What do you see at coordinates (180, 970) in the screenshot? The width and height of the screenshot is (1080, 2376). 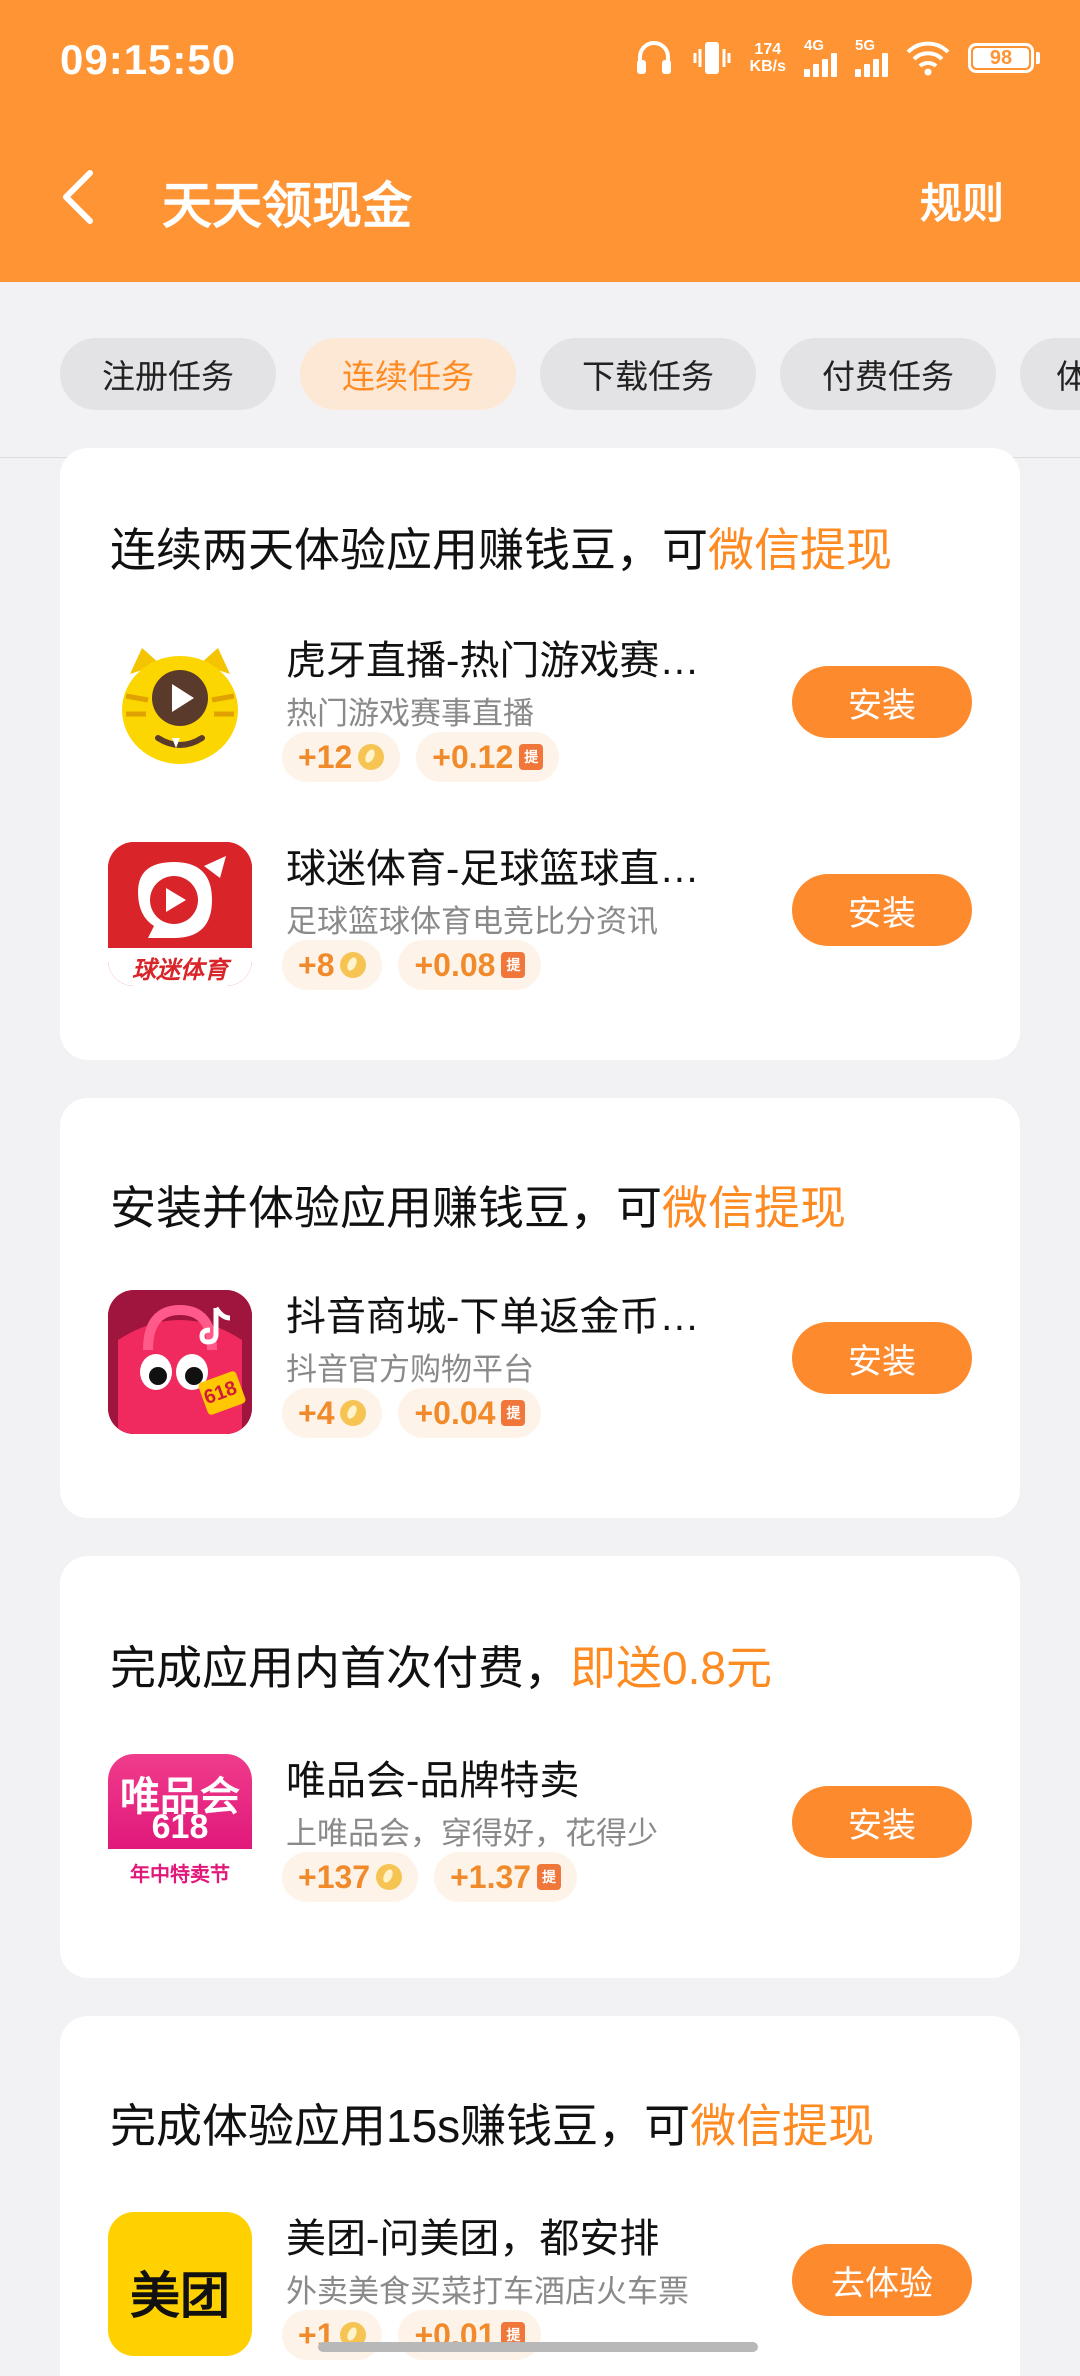 I see `qiumi-icon-text: 球迷体育` at bounding box center [180, 970].